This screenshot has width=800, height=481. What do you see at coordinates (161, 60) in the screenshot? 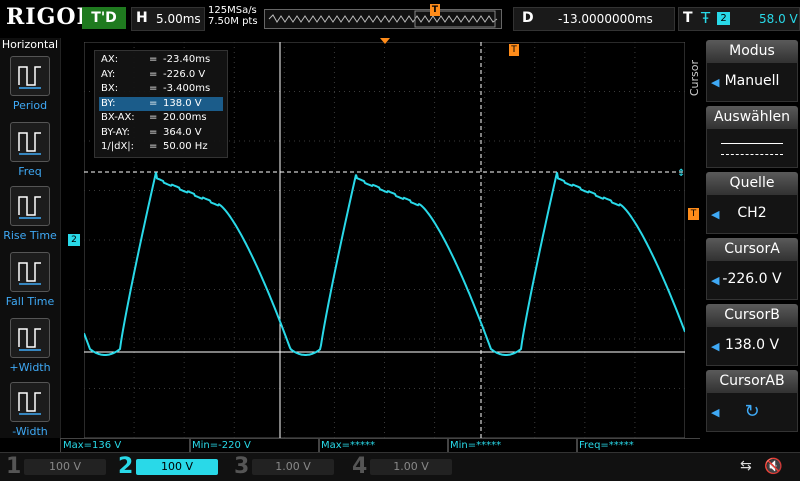
I see `readout-row: AX: = -23.40ms` at bounding box center [161, 60].